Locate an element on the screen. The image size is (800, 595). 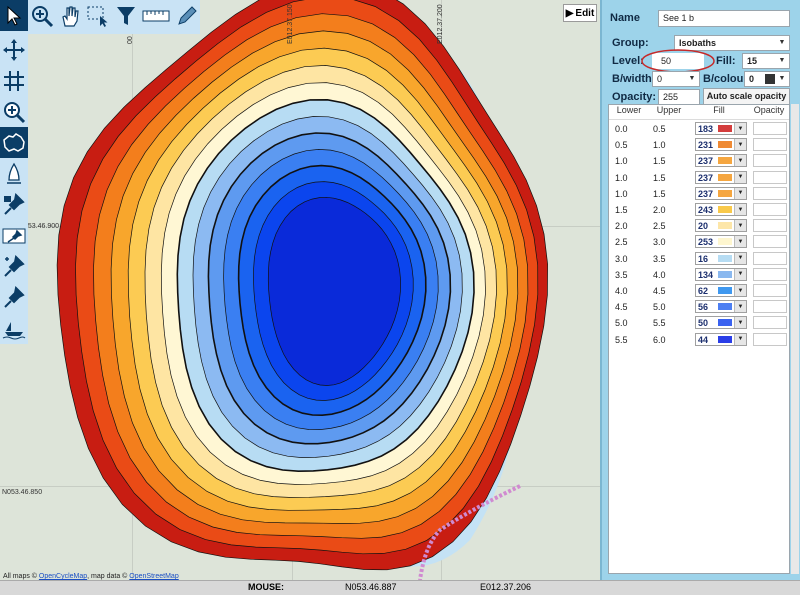
grid-label-lat: N053.46.850 is located at coordinates (22, 492).